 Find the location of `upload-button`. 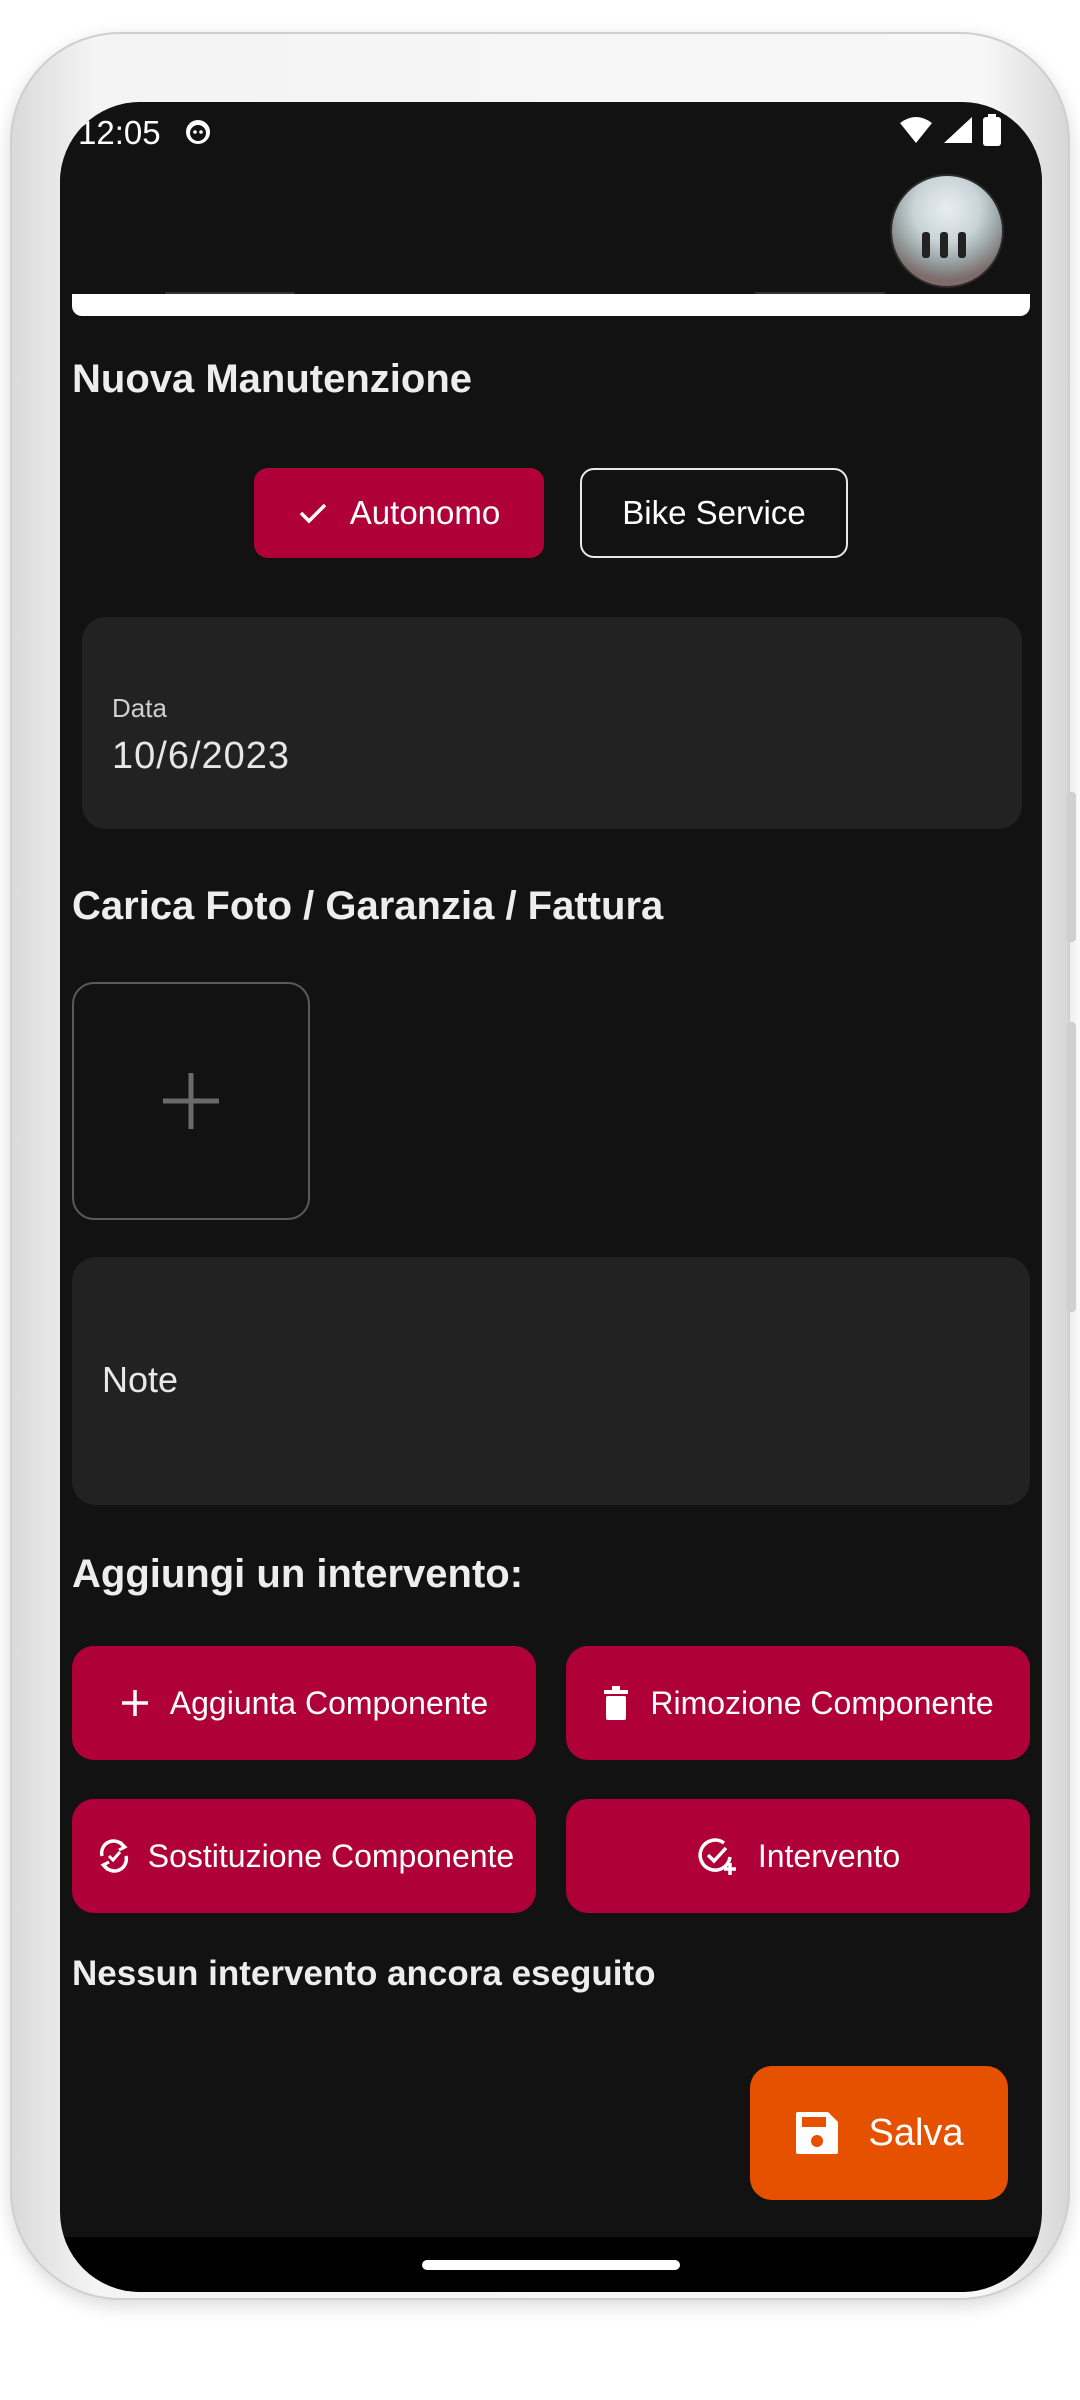

upload-button is located at coordinates (191, 1101).